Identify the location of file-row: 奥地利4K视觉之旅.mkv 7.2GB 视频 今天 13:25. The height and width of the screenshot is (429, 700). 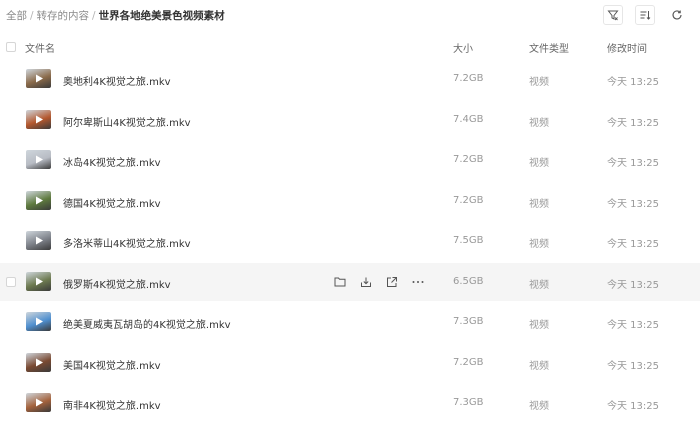
(350, 79).